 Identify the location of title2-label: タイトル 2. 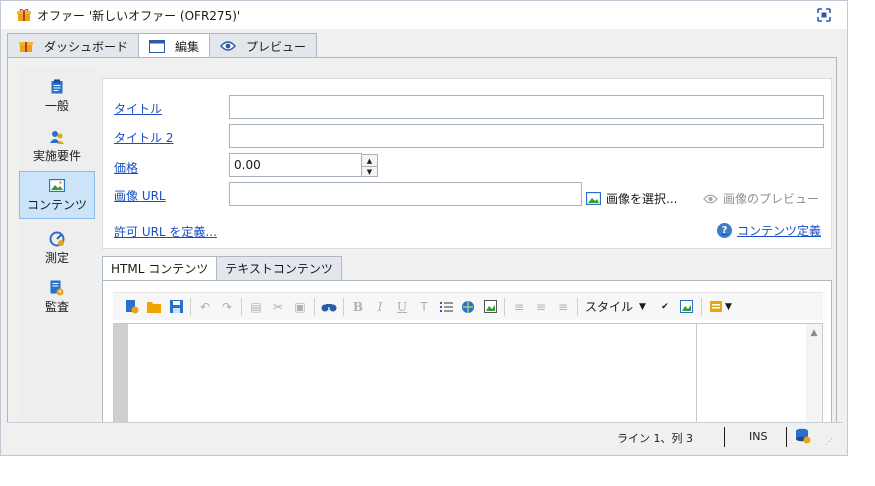
(143, 137).